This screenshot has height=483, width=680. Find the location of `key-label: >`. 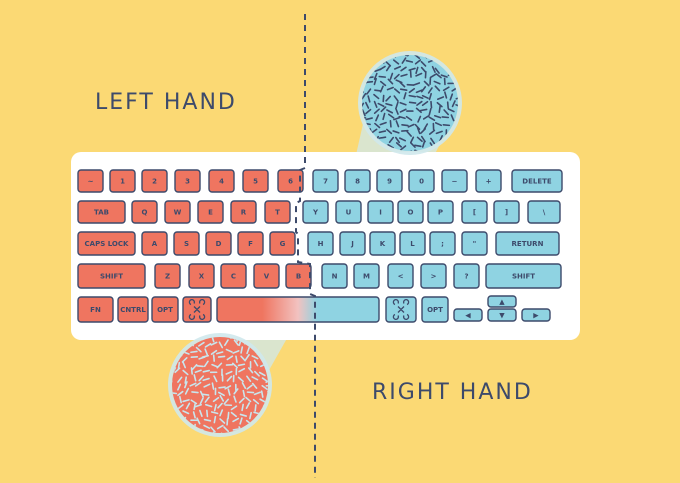

key-label: > is located at coordinates (434, 277).